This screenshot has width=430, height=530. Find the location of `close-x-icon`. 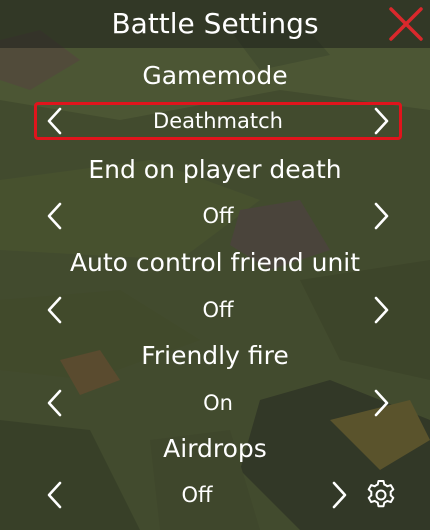

close-x-icon is located at coordinates (406, 24).